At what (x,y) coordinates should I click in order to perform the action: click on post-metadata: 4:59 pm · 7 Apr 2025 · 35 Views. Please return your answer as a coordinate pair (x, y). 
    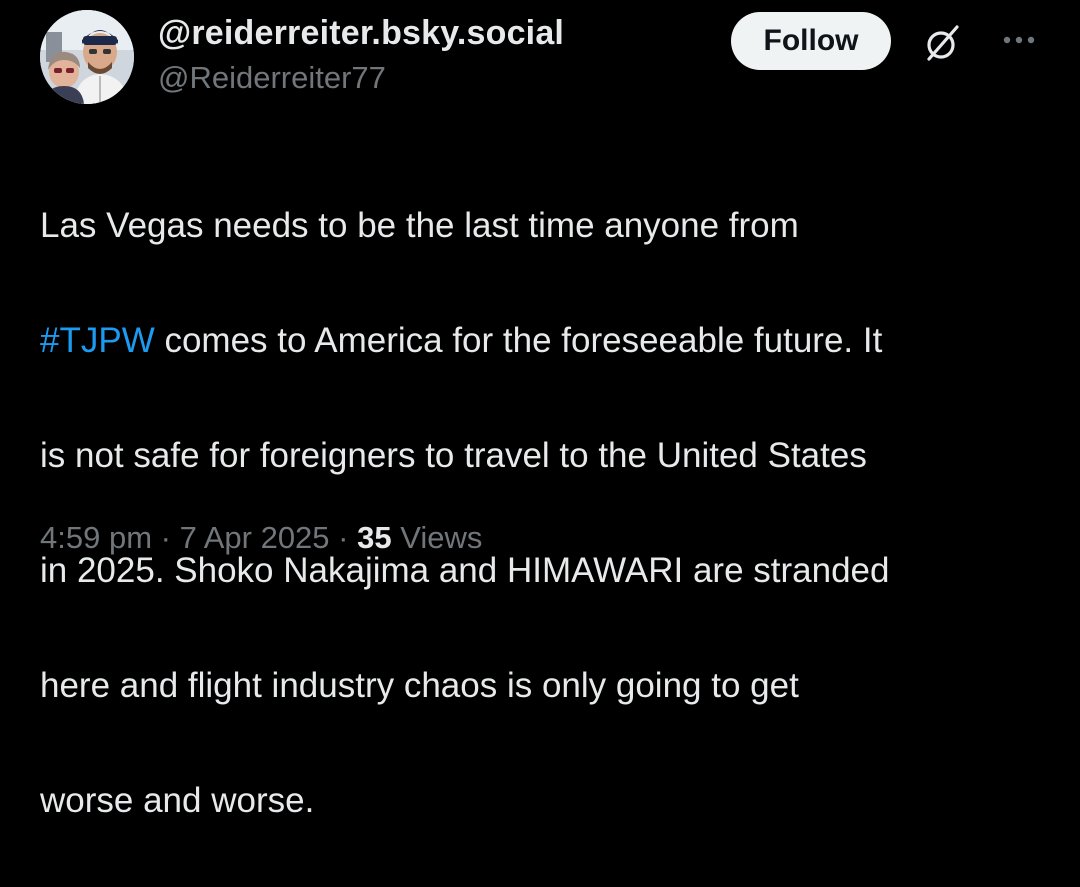
    Looking at the image, I should click on (261, 538).